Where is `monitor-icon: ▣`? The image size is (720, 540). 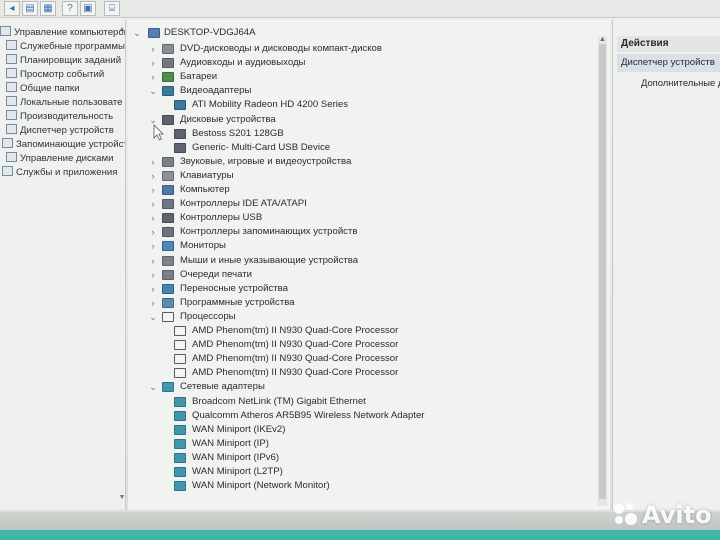 monitor-icon: ▣ is located at coordinates (88, 8).